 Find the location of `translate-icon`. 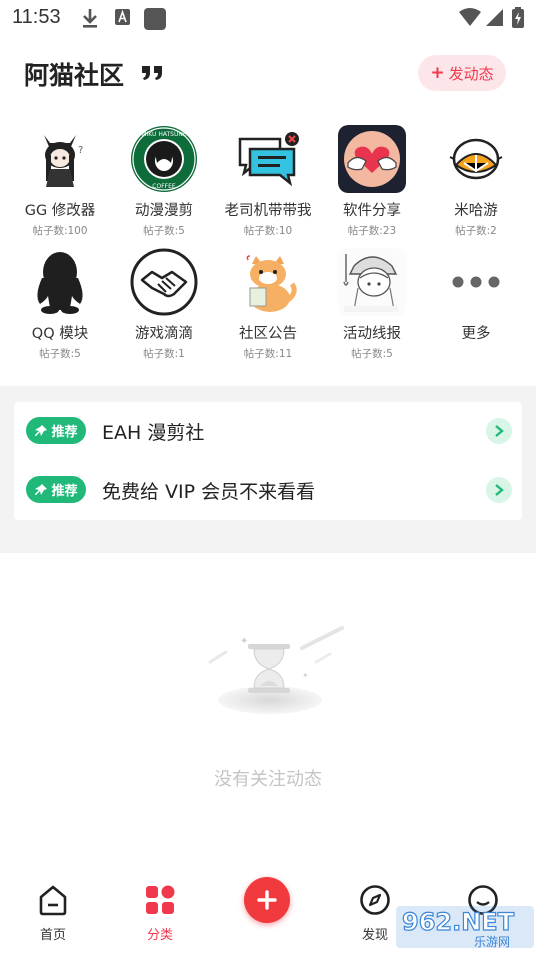

translate-icon is located at coordinates (122, 17).